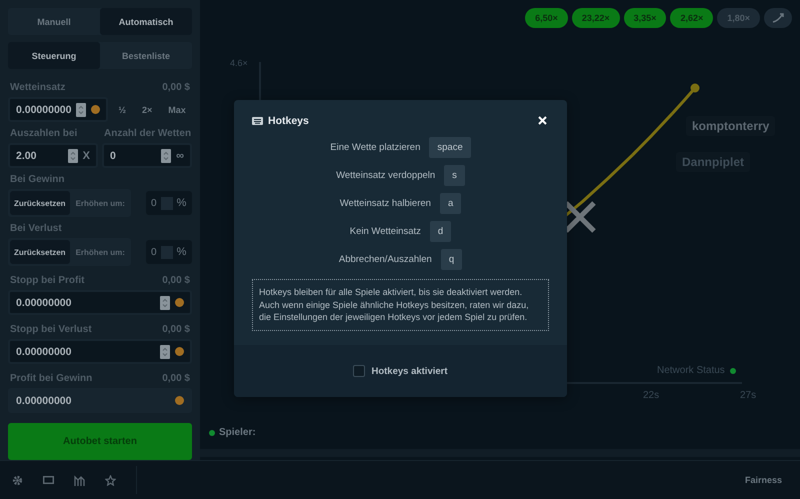  I want to click on players-label: Spieler:, so click(237, 432).